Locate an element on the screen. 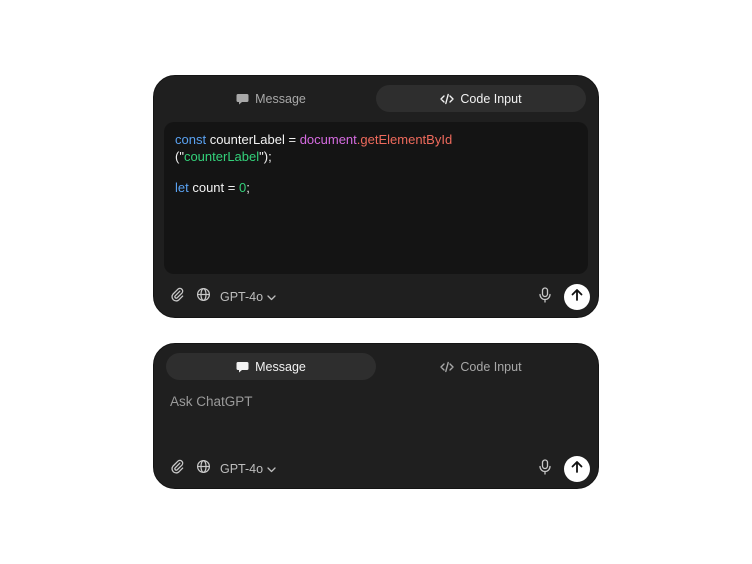 The image size is (752, 564). code-token: let is located at coordinates (182, 187).